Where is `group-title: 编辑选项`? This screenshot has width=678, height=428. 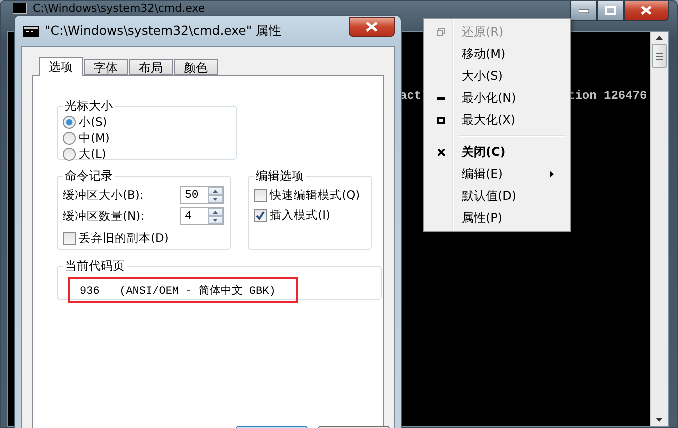 group-title: 编辑选项 is located at coordinates (280, 176).